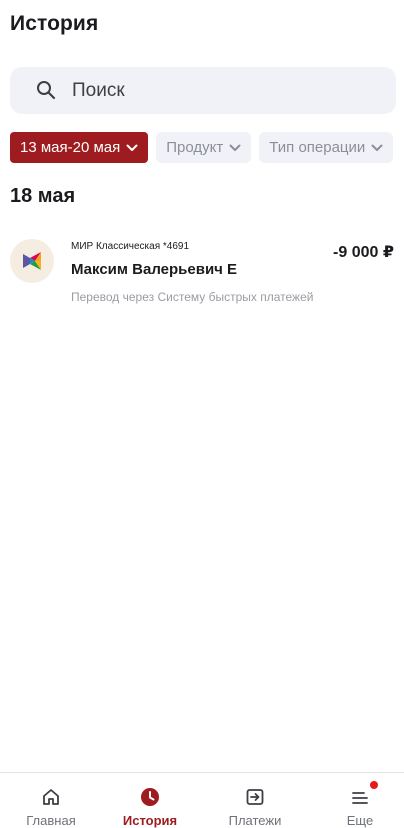  What do you see at coordinates (255, 797) in the screenshot?
I see `payment-arrow-icon` at bounding box center [255, 797].